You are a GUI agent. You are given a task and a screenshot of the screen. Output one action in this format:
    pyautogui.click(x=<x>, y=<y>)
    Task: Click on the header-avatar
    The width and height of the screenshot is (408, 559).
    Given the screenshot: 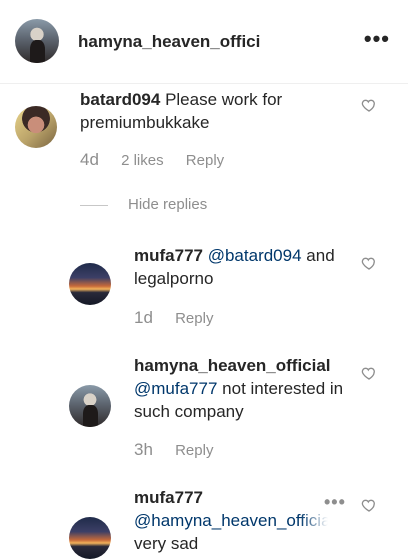 What is the action you would take?
    pyautogui.click(x=37, y=41)
    